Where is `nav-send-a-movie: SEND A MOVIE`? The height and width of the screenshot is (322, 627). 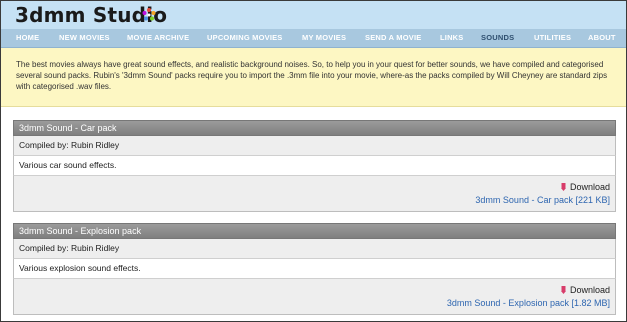
nav-send-a-movie: SEND A MOVIE is located at coordinates (393, 37).